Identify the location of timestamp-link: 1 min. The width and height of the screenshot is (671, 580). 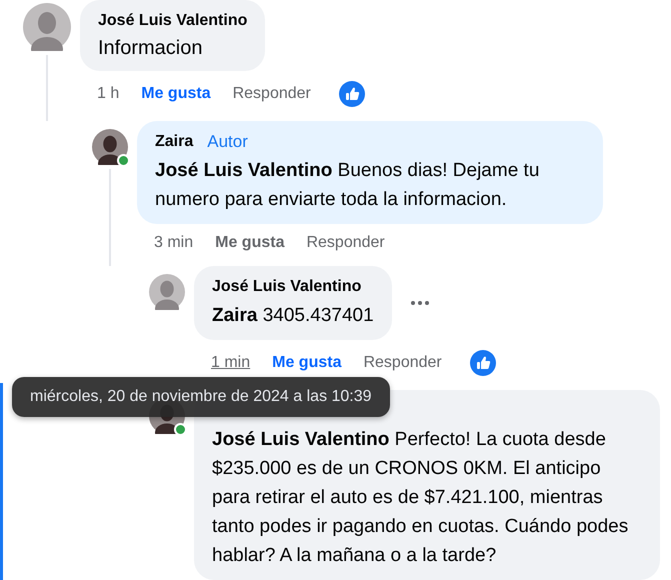
(230, 363).